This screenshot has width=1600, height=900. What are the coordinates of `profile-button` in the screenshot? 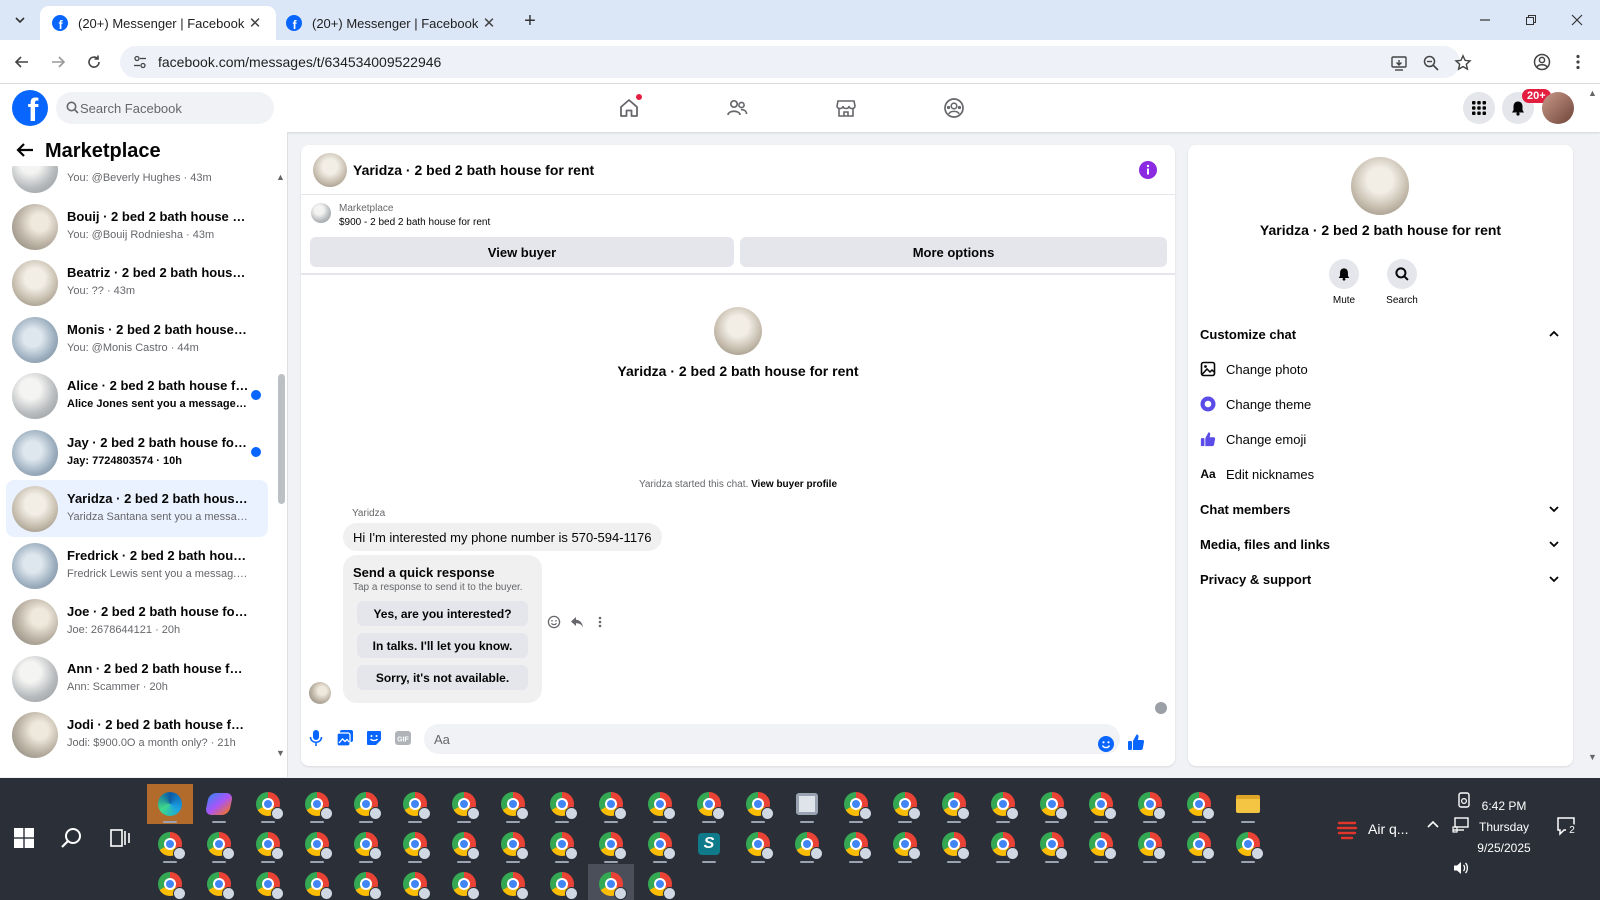 It's located at (1542, 62).